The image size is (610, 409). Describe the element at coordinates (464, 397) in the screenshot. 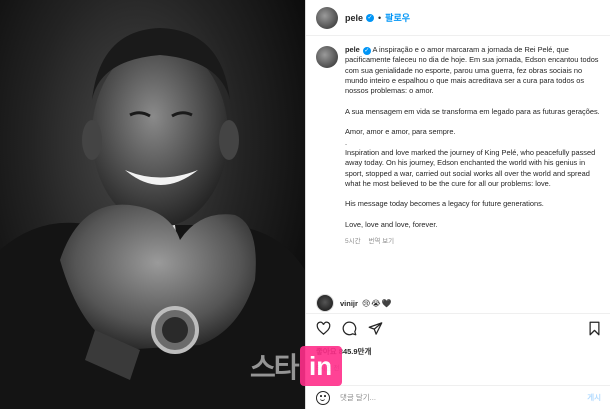

I see `comment-input` at that location.